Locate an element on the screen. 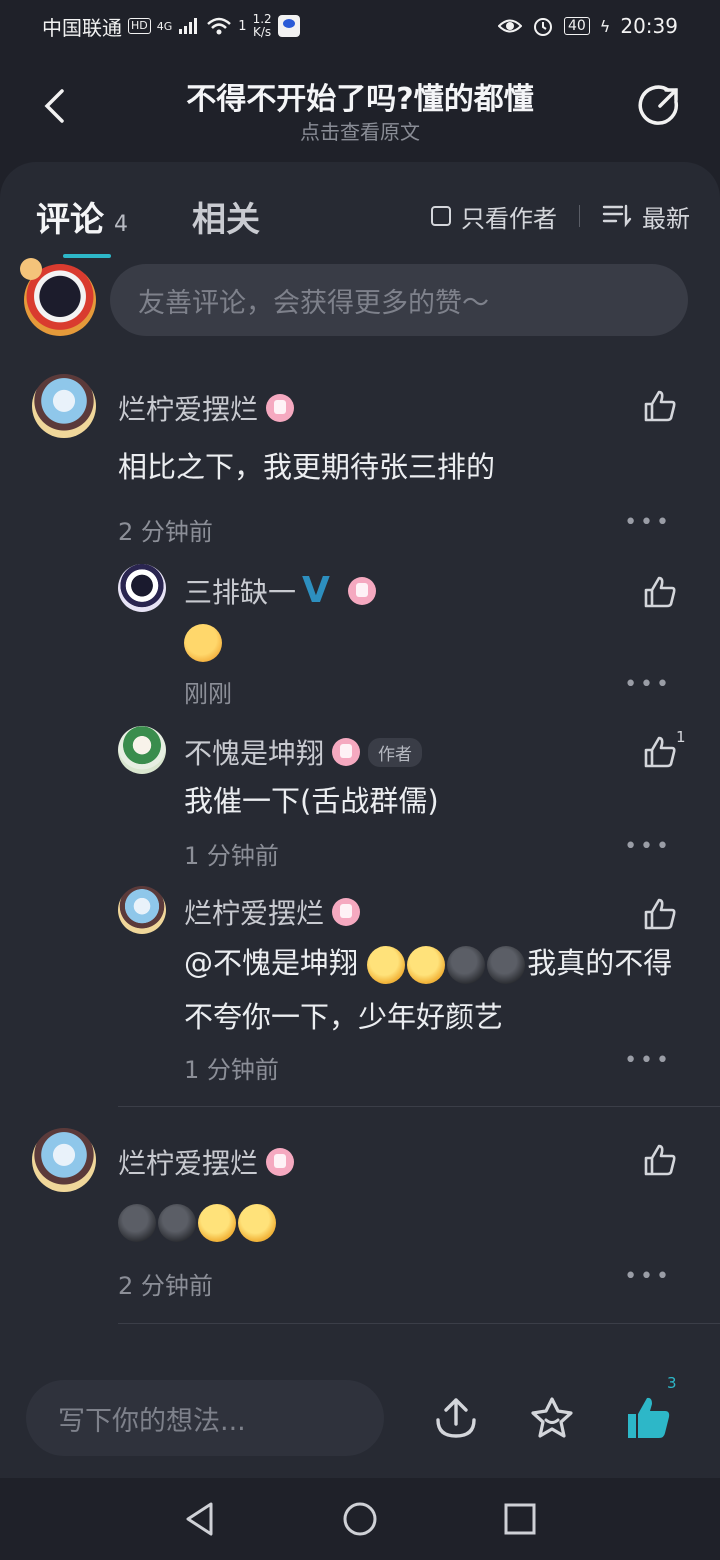  bottom-action-bar: 写下你的想法... 3 is located at coordinates (360, 1417).